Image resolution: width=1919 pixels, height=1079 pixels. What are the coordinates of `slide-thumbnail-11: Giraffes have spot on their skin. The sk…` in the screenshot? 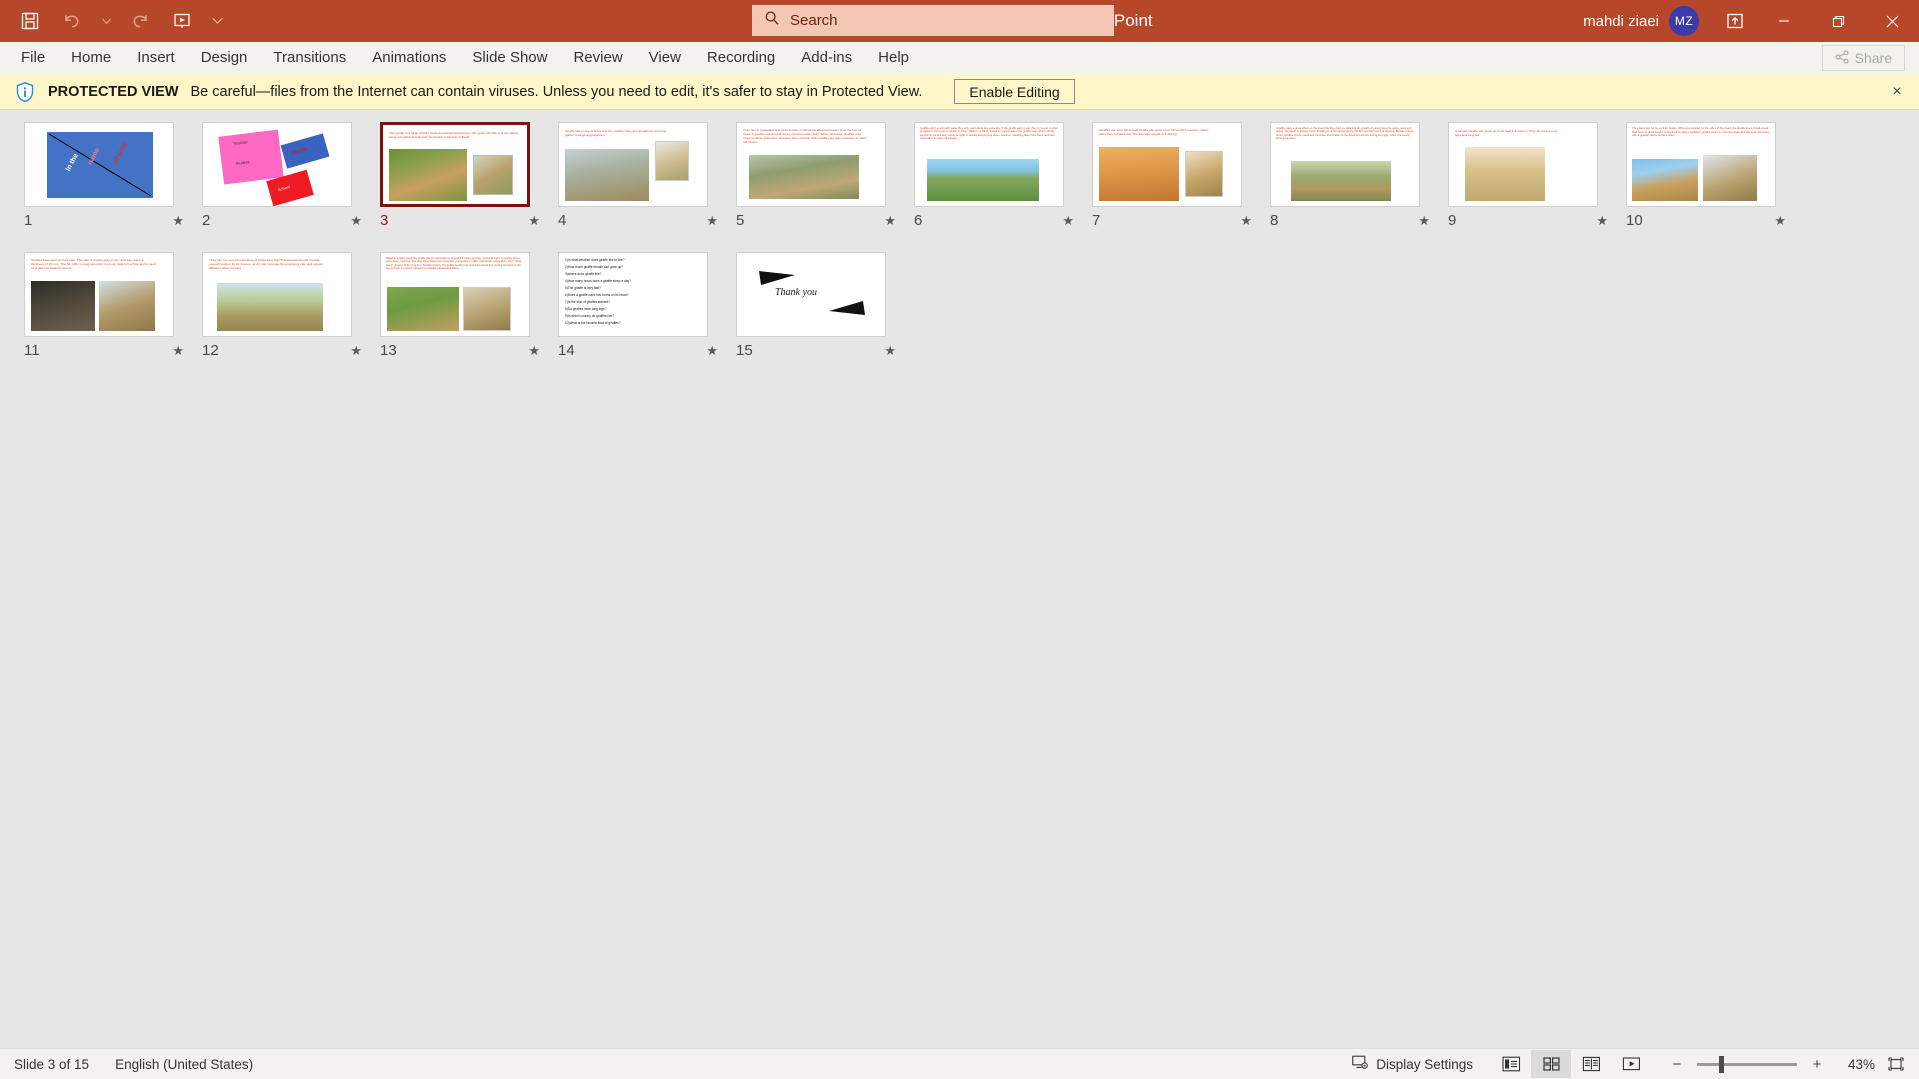 It's located at (103, 317).